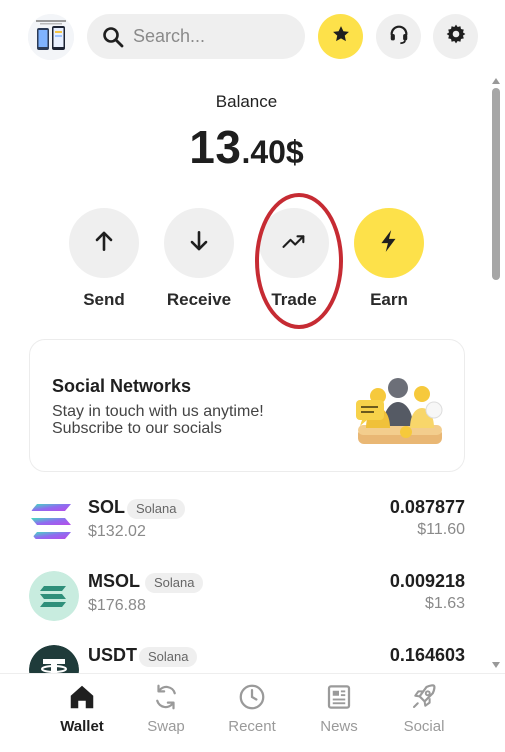 The image size is (505, 752). I want to click on favorites-button, so click(340, 36).